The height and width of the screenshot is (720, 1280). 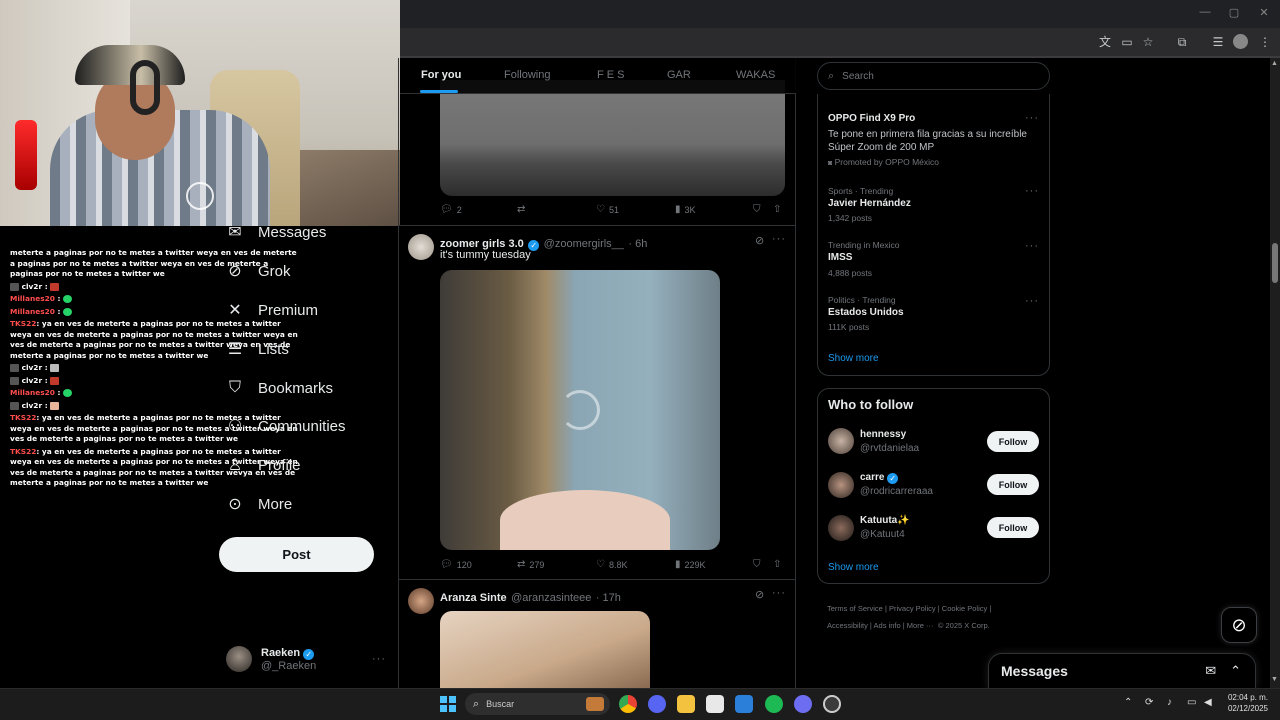 I want to click on trends-show-more-link: Show more, so click(x=853, y=358).